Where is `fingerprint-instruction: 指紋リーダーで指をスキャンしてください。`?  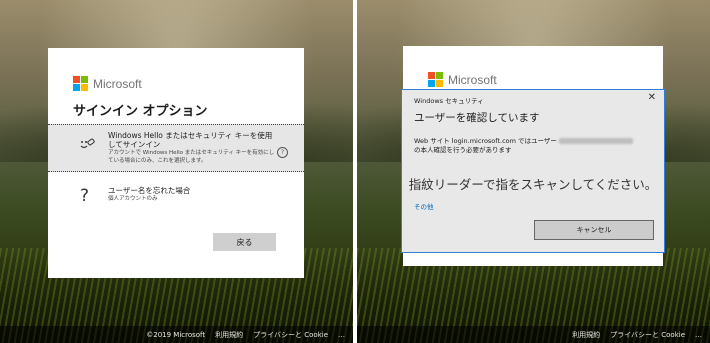
fingerprint-instruction: 指紋リーダーで指をスキャンしてください。 is located at coordinates (533, 184).